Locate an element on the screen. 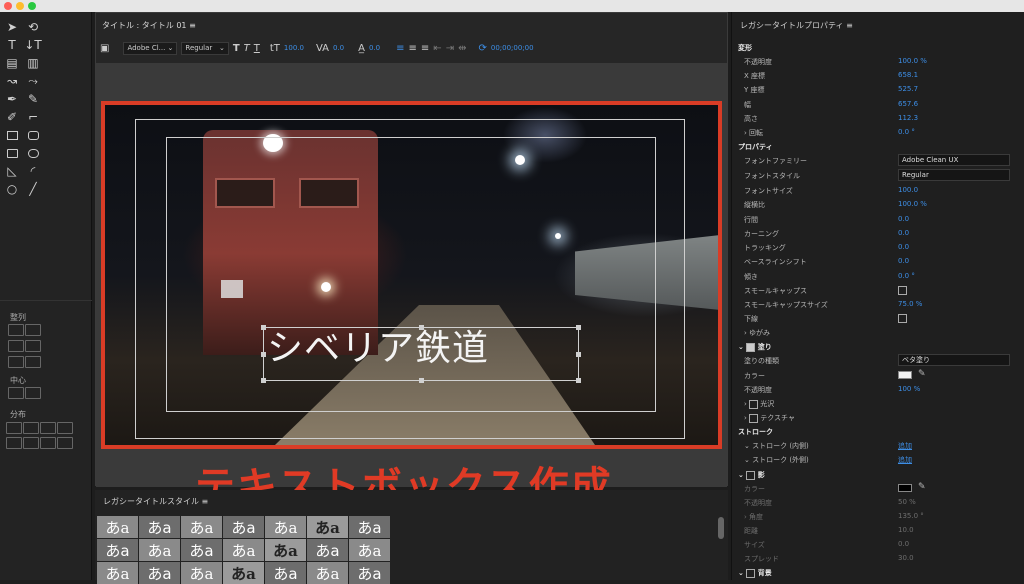  zoom-button is located at coordinates (32, 6).